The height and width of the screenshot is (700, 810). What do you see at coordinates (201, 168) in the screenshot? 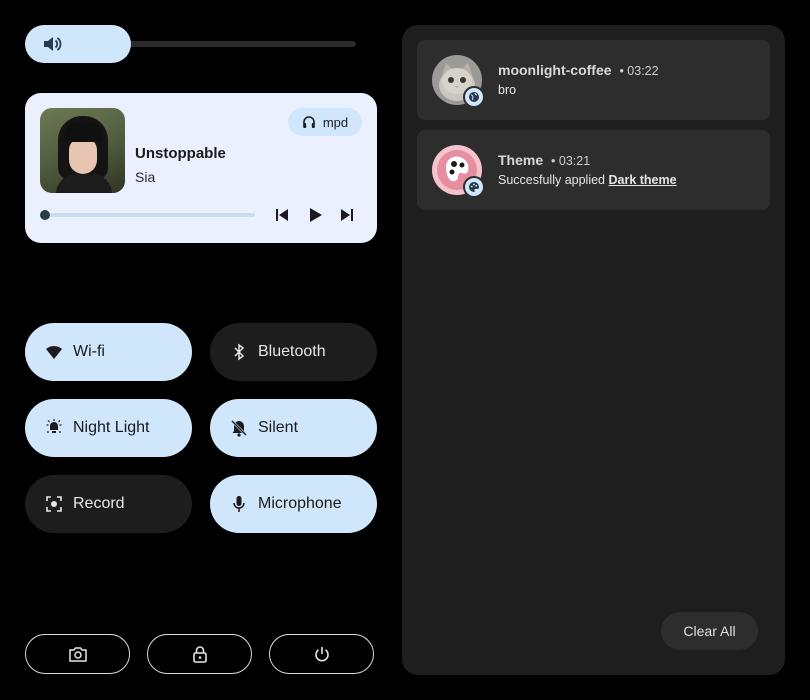
I see `media-player-card: mpd Unstoppable Sia` at bounding box center [201, 168].